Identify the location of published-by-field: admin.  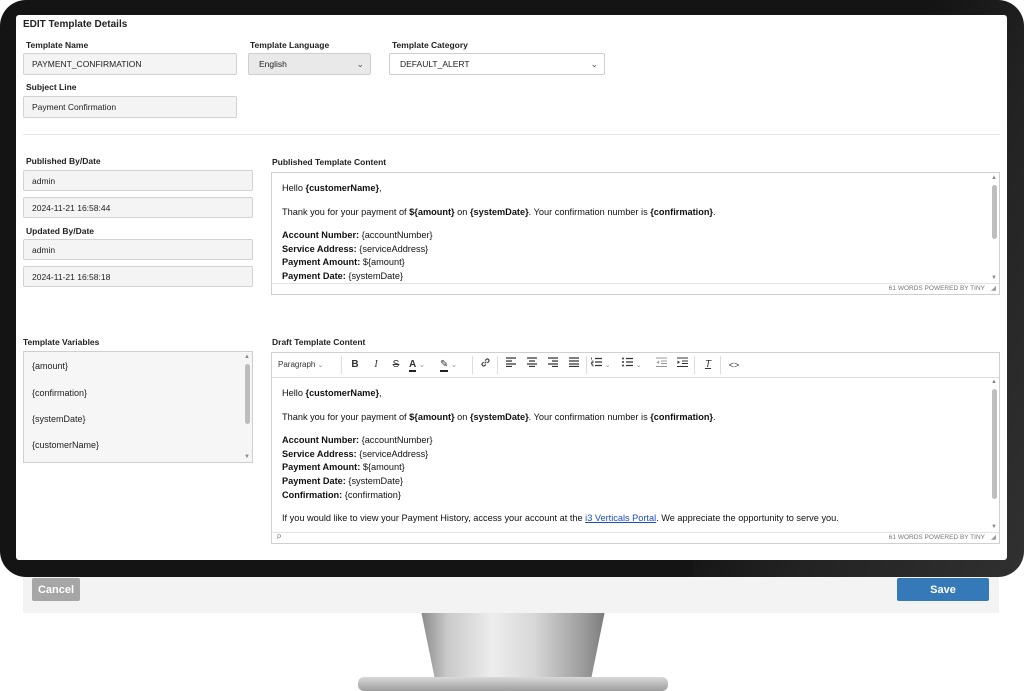
(138, 180).